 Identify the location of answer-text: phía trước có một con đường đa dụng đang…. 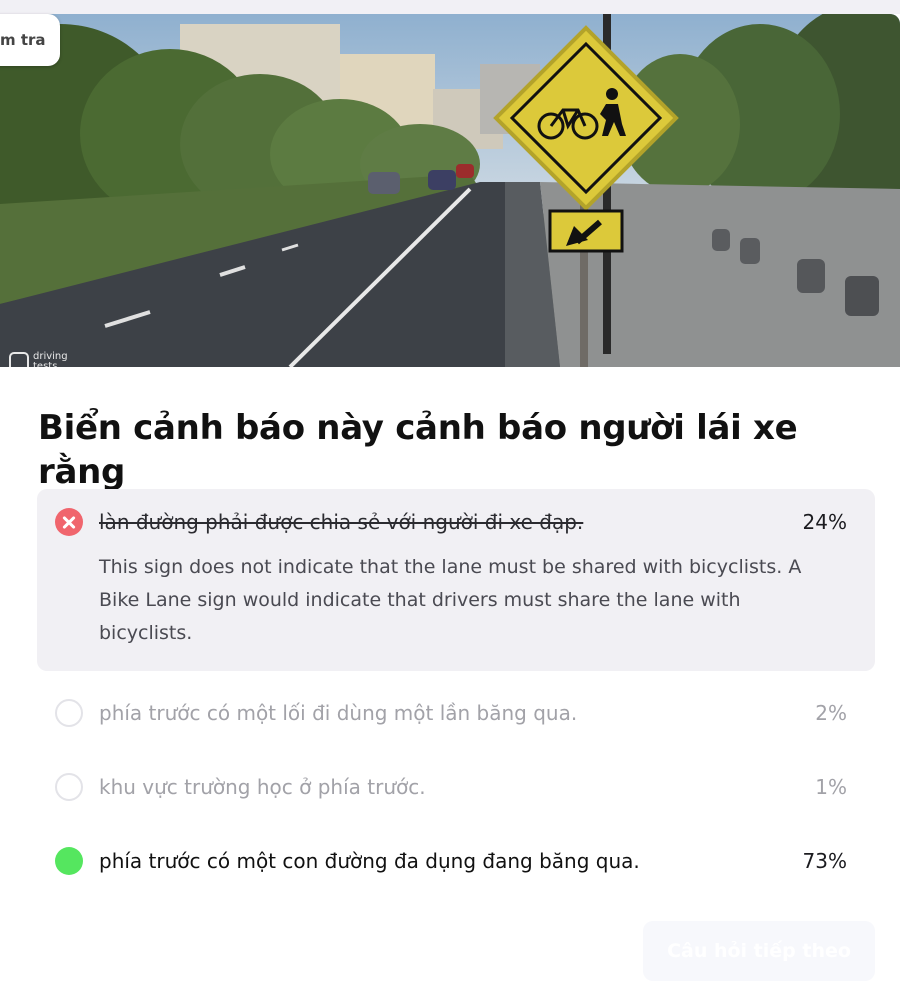
(369, 861).